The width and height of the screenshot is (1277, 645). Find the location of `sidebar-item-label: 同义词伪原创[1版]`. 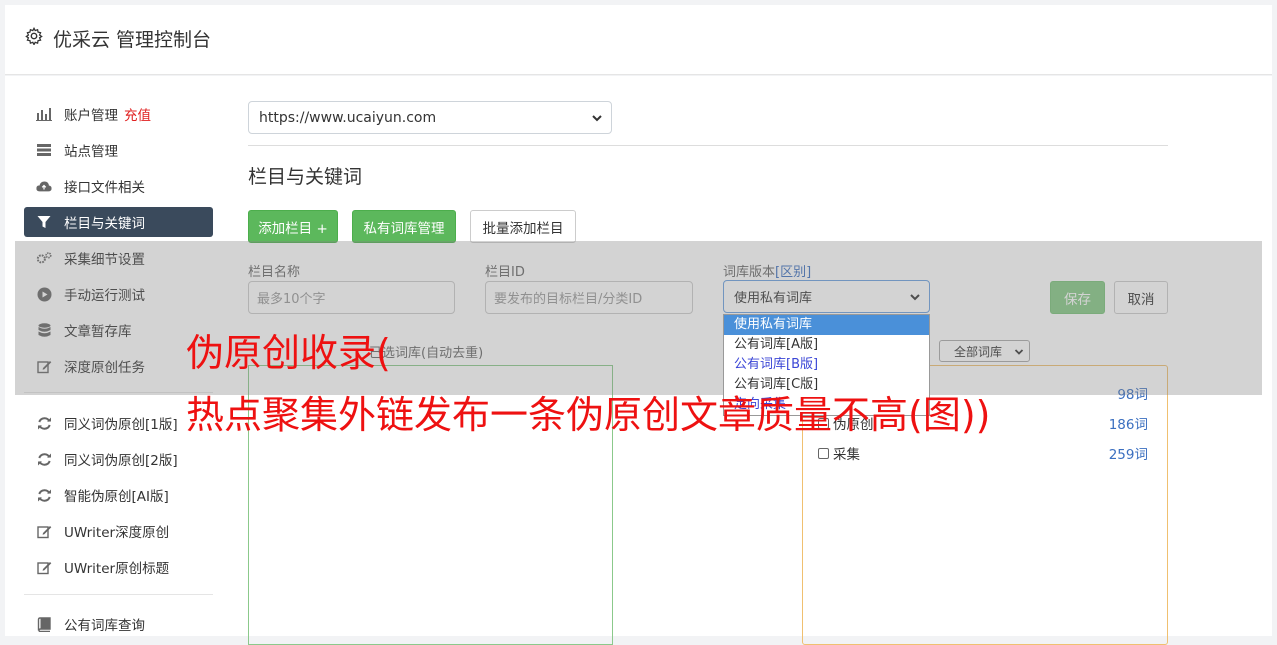

sidebar-item-label: 同义词伪原创[1版] is located at coordinates (121, 425).